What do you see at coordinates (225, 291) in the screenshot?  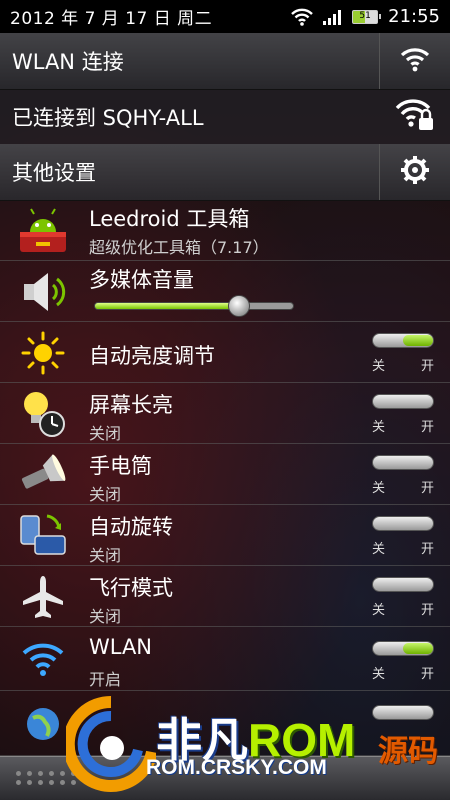 I see `media-volume-item: 多媒体音量` at bounding box center [225, 291].